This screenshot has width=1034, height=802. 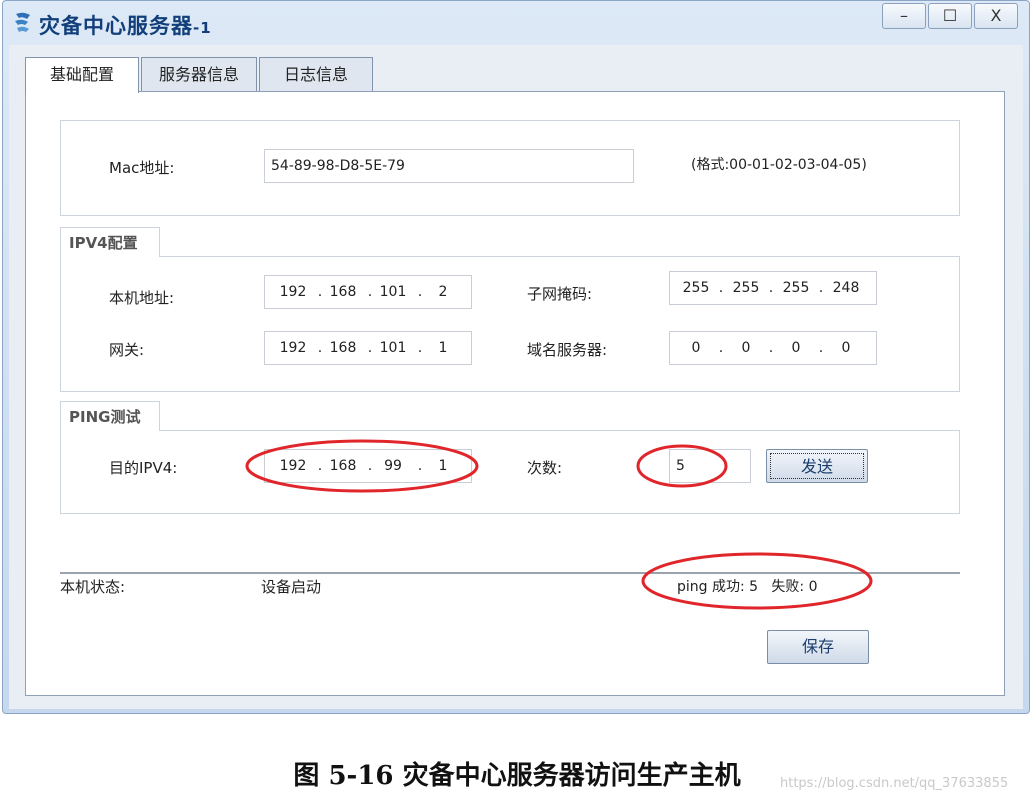 I want to click on count-highlight-circle, so click(x=682, y=466).